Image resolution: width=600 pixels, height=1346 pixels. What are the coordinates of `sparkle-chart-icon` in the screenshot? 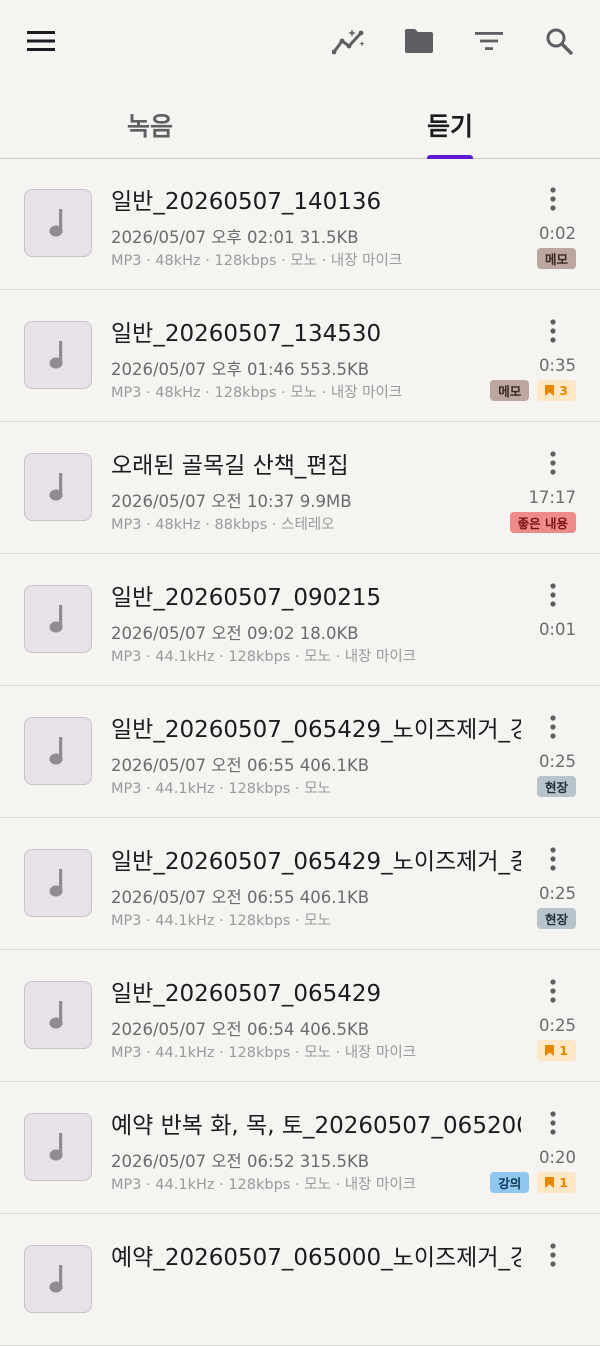 It's located at (348, 42).